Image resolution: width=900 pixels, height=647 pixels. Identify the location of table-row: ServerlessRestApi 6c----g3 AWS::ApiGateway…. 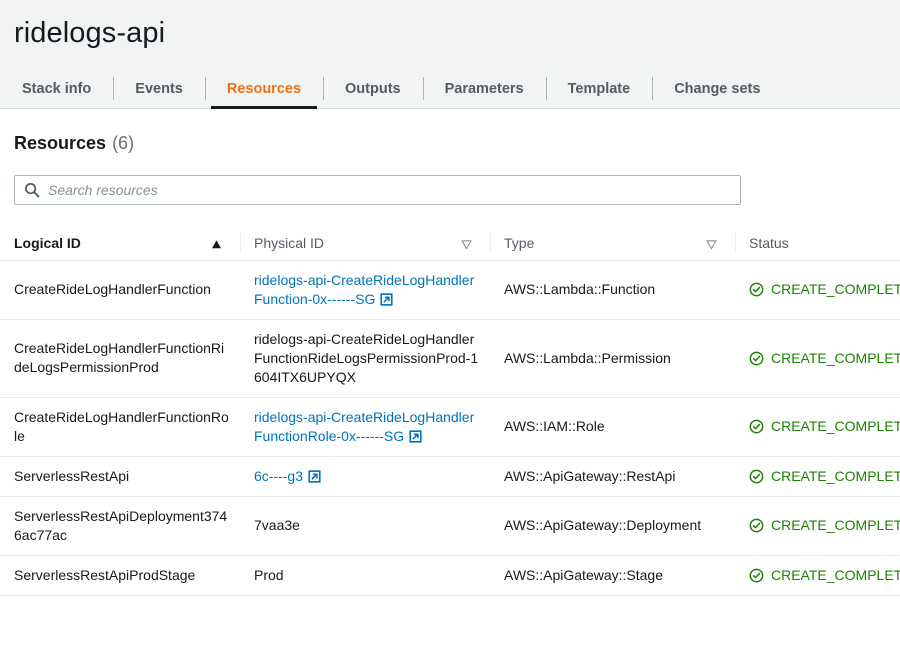
(450, 476).